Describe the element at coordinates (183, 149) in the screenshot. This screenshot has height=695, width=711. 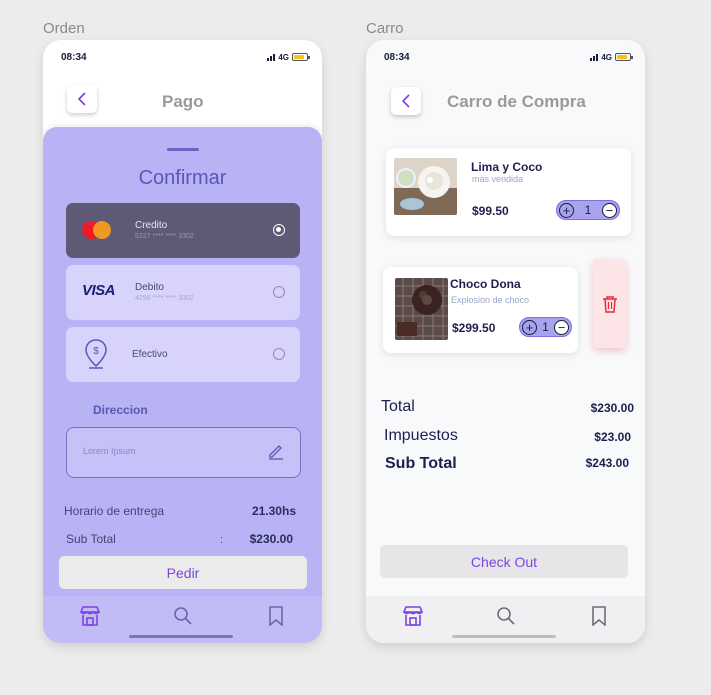
I see `sheet-handle` at that location.